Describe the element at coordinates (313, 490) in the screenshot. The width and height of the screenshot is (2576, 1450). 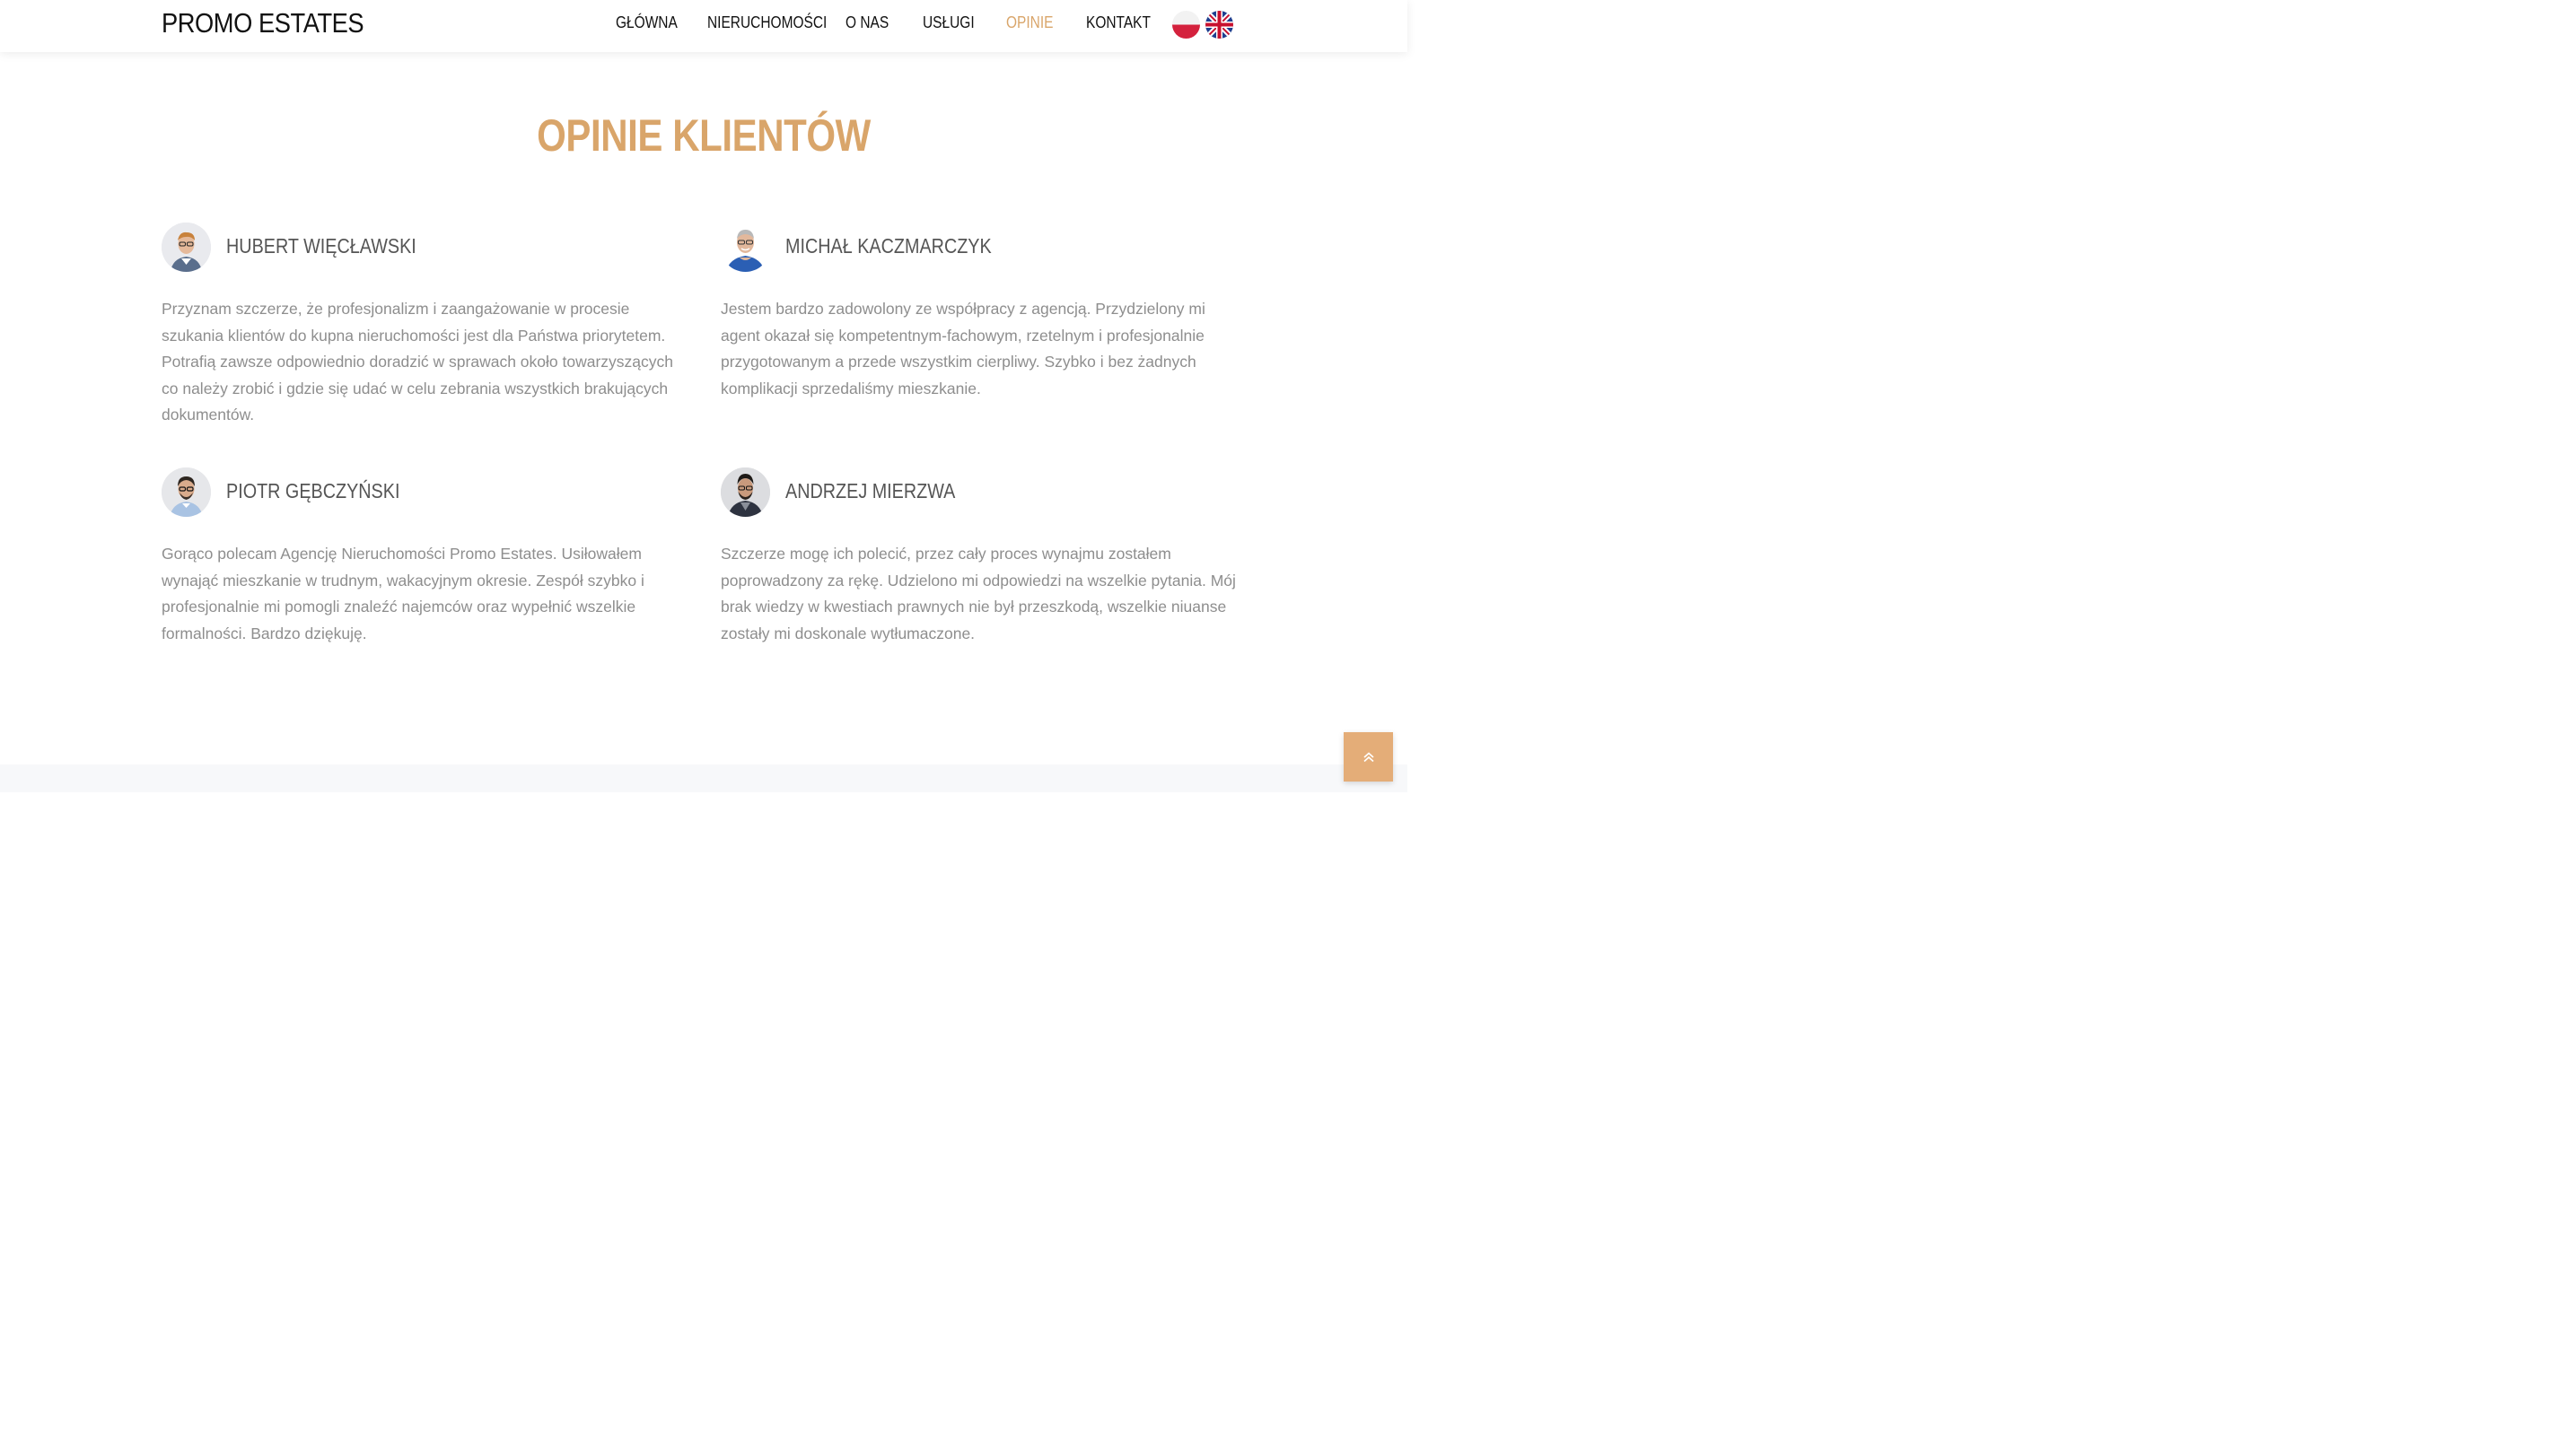
I see `author-name: PIOTR GĘBCZYŃSKI` at that location.